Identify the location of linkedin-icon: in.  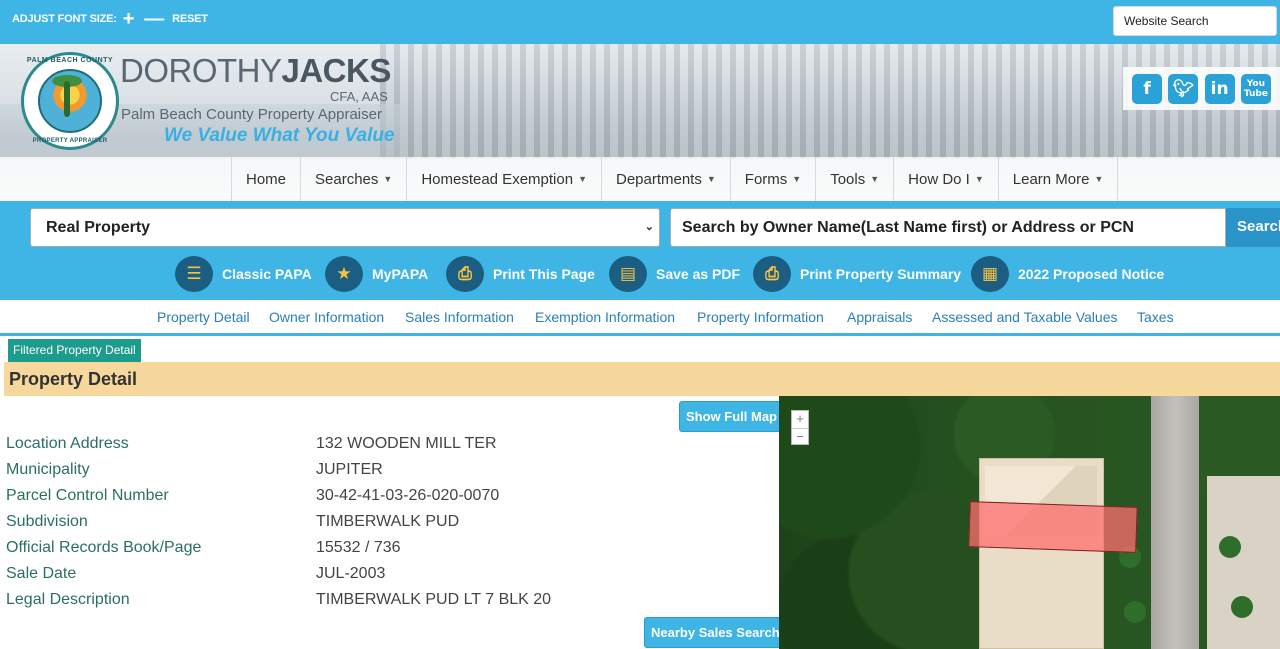
(1219, 88).